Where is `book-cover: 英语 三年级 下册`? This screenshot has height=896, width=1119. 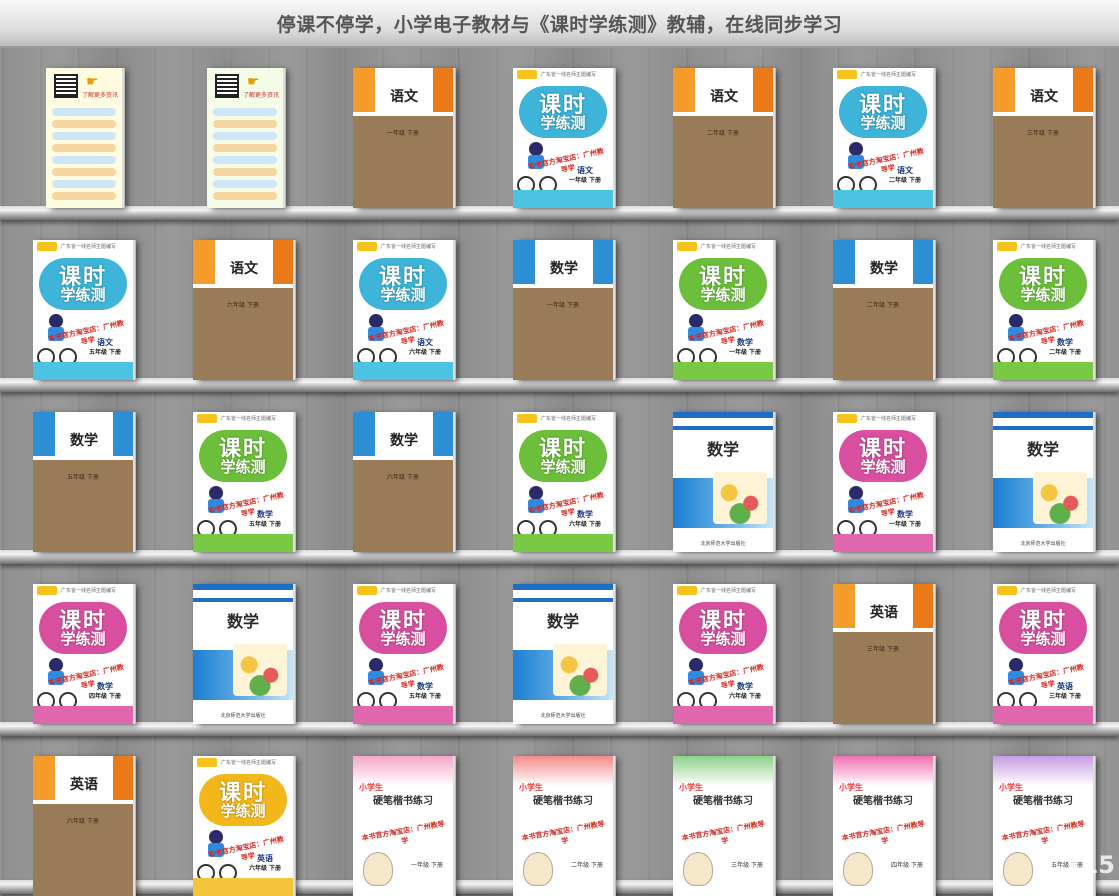 book-cover: 英语 三年级 下册 is located at coordinates (883, 654).